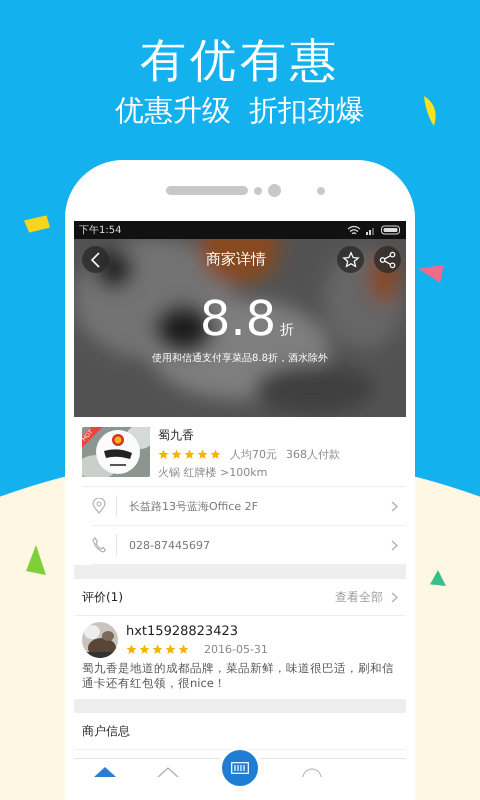 Image resolution: width=480 pixels, height=800 pixels. What do you see at coordinates (238, 676) in the screenshot?
I see `review-text: 蜀九香是地道的成都品牌，菜品新鲜，味道很巴适，刷和信通卡还有红包领，很nice！` at bounding box center [238, 676].